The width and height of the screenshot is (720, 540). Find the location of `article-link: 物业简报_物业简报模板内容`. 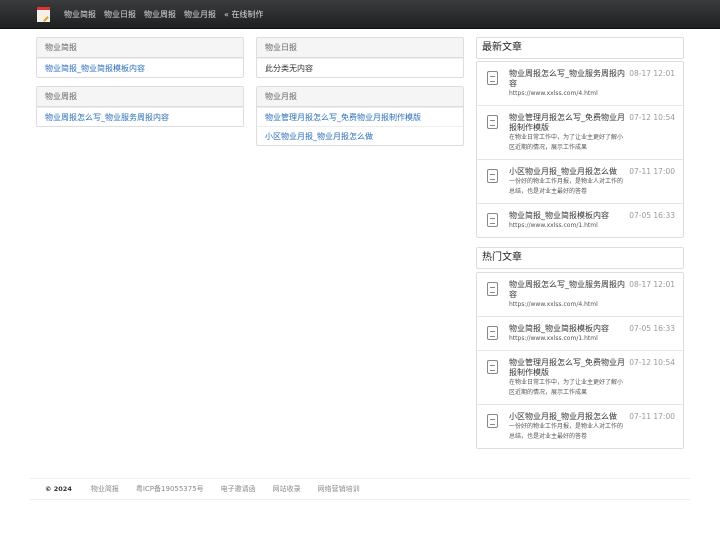

article-link: 物业简报_物业简报模板内容 is located at coordinates (95, 68).